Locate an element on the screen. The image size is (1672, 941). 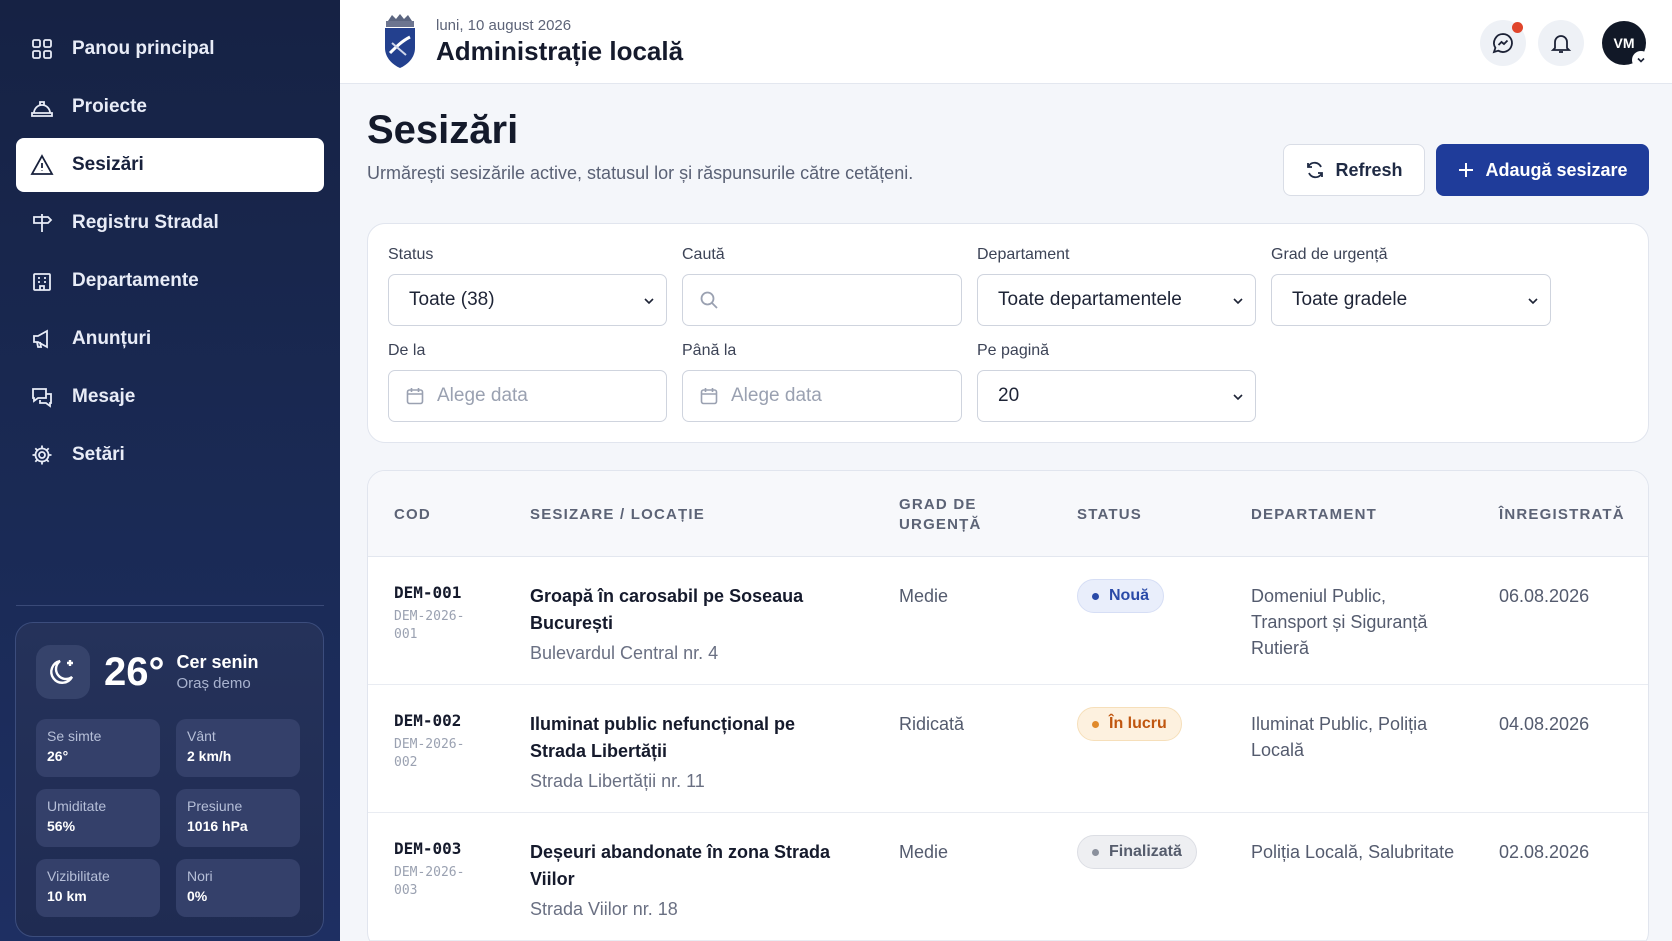
refresh-label: Refresh is located at coordinates (1369, 169).